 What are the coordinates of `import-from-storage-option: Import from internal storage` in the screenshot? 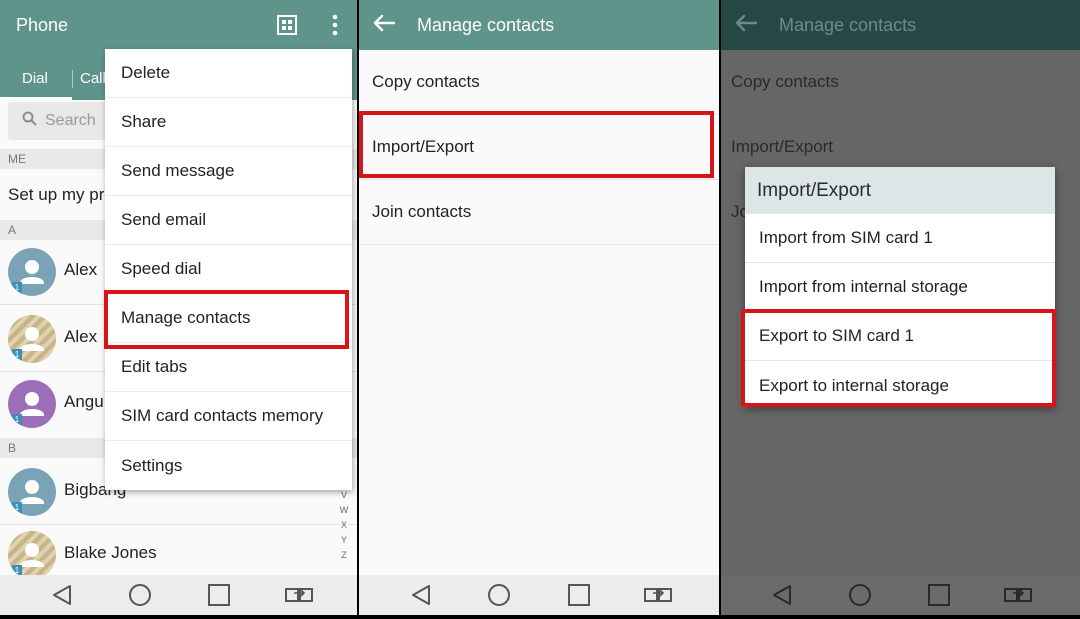 It's located at (900, 287).